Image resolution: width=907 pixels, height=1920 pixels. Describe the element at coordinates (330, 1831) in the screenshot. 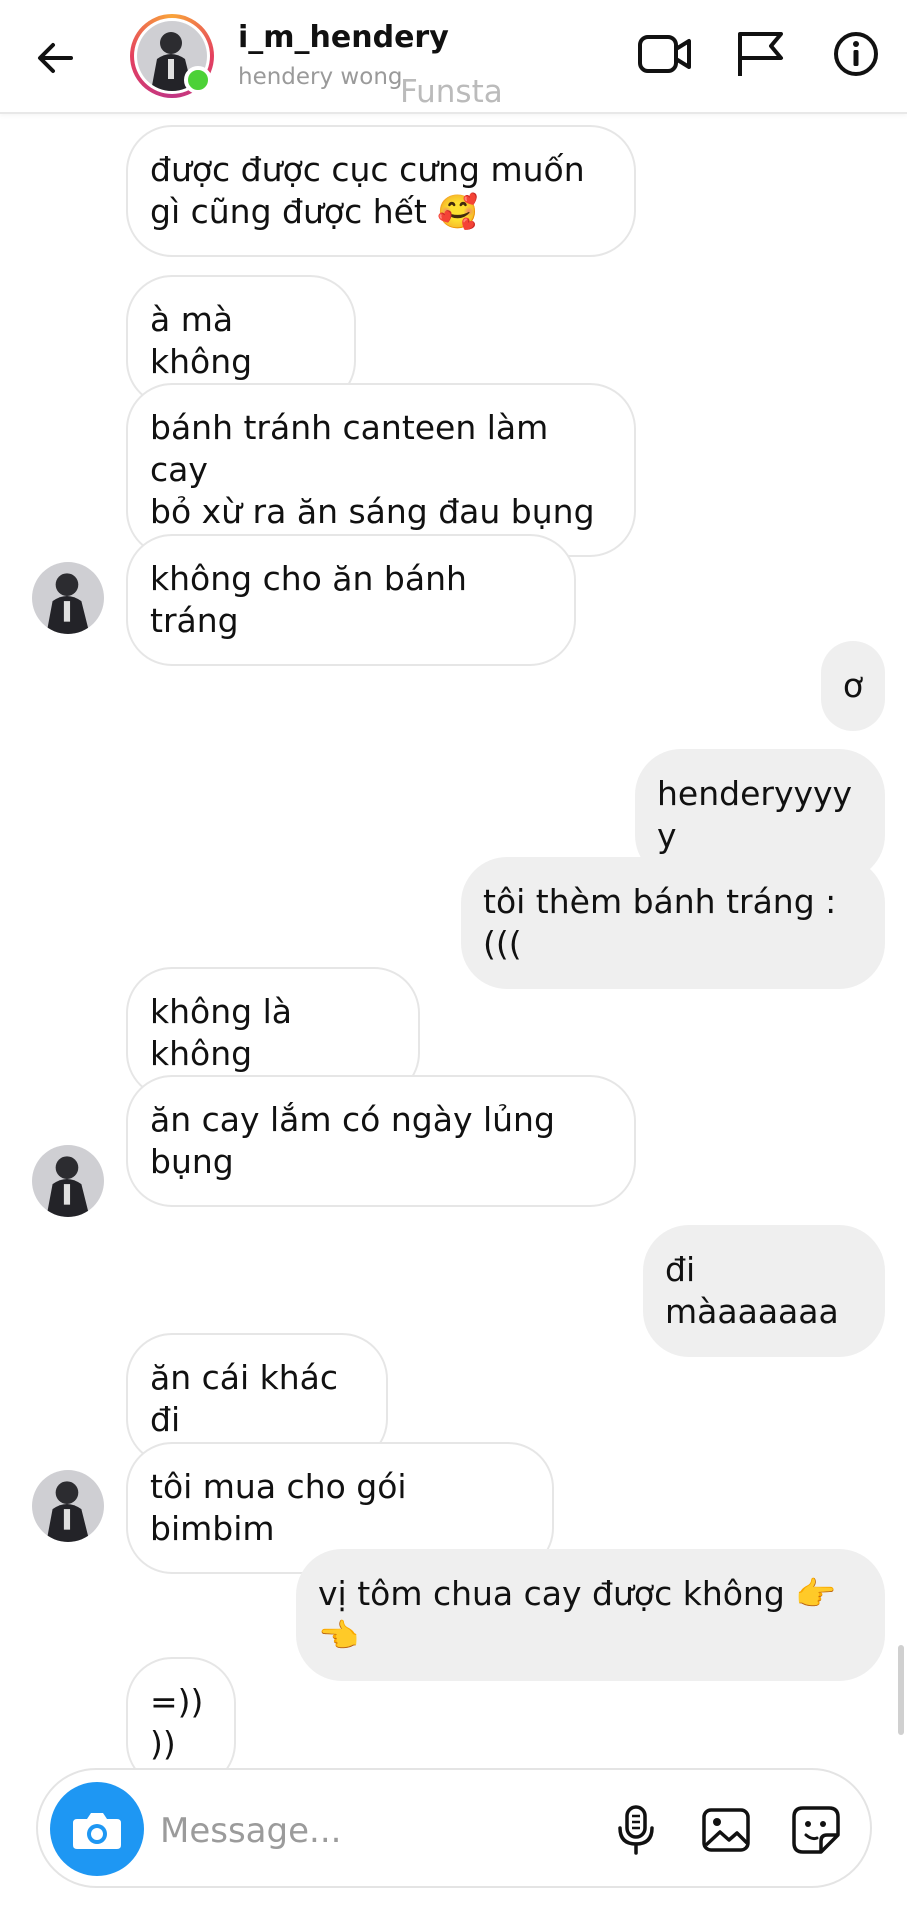

I see `message-input` at that location.